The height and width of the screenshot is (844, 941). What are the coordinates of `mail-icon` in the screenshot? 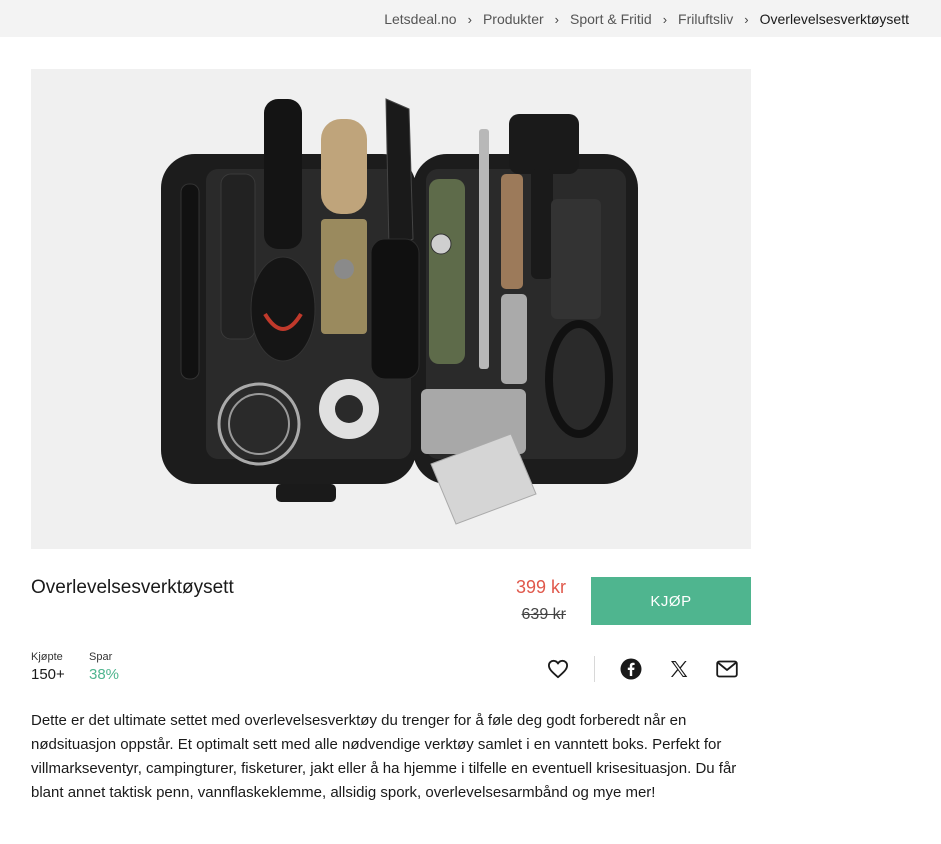 It's located at (727, 669).